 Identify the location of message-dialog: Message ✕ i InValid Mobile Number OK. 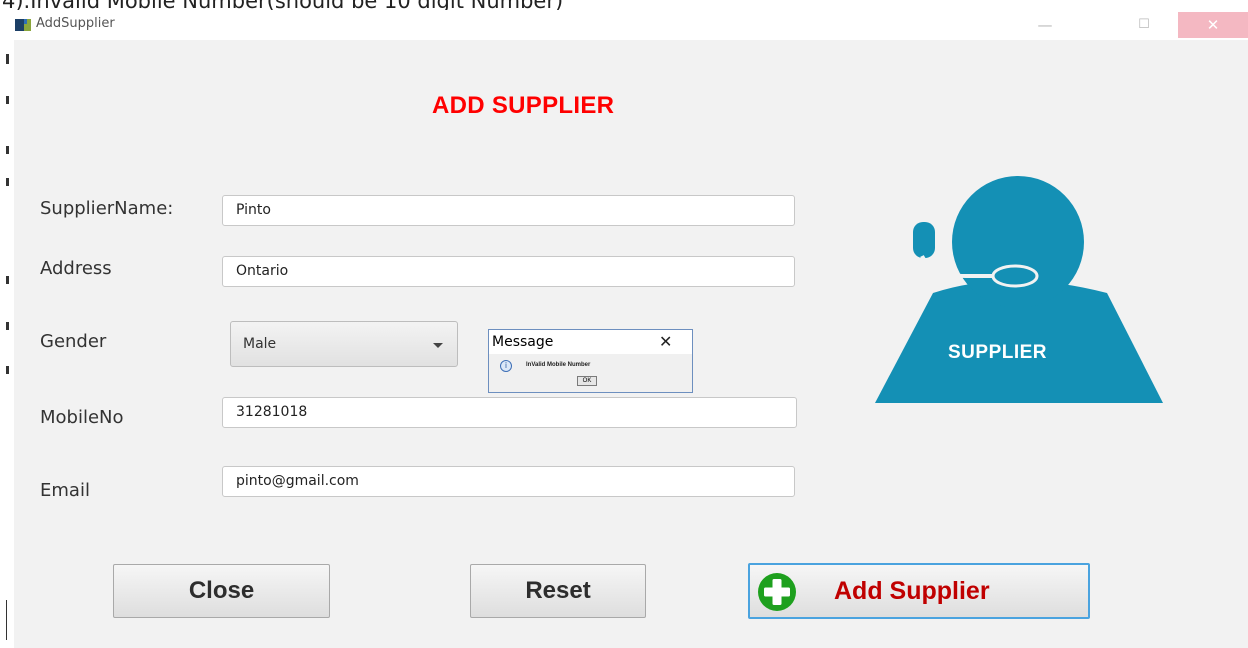
(590, 361).